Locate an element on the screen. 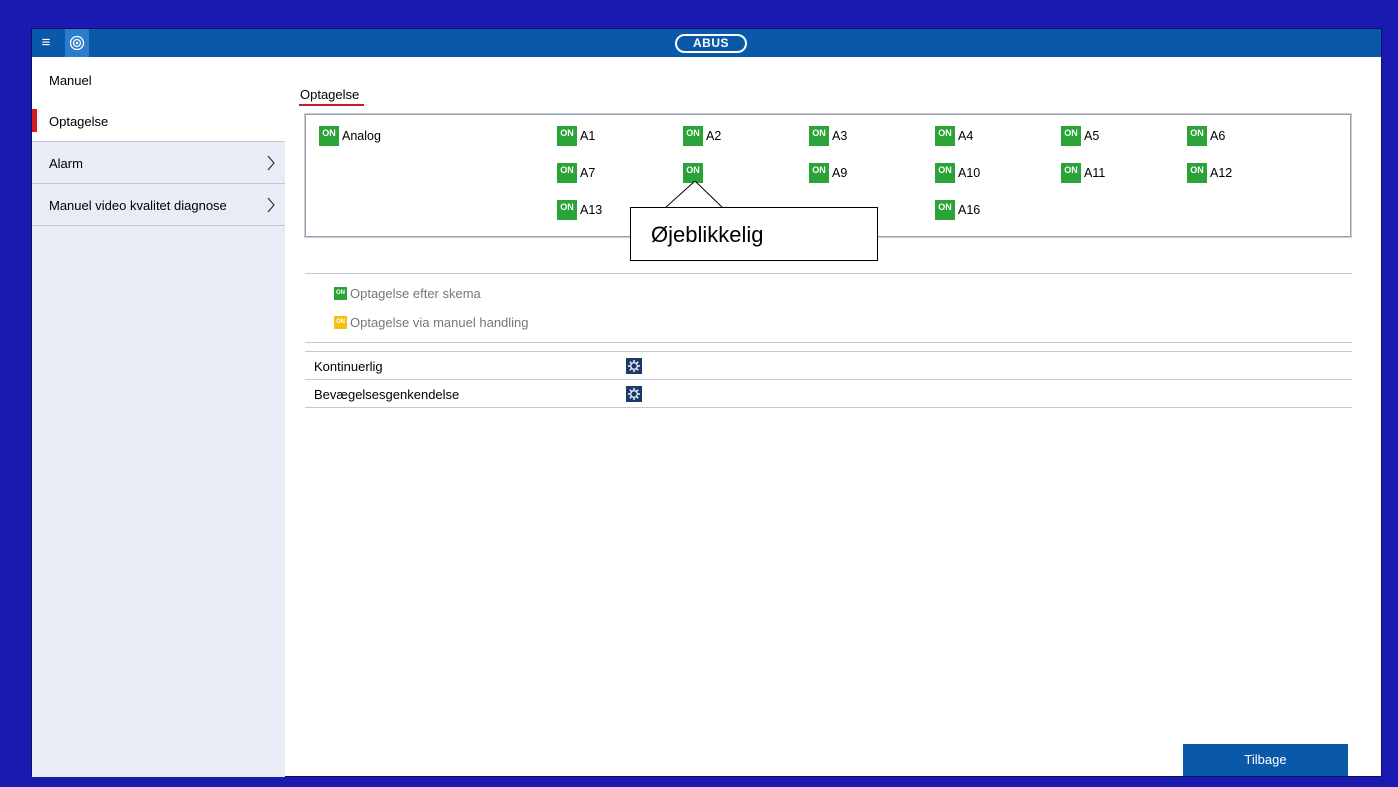 The height and width of the screenshot is (787, 1398). camera-label: A13 is located at coordinates (591, 210).